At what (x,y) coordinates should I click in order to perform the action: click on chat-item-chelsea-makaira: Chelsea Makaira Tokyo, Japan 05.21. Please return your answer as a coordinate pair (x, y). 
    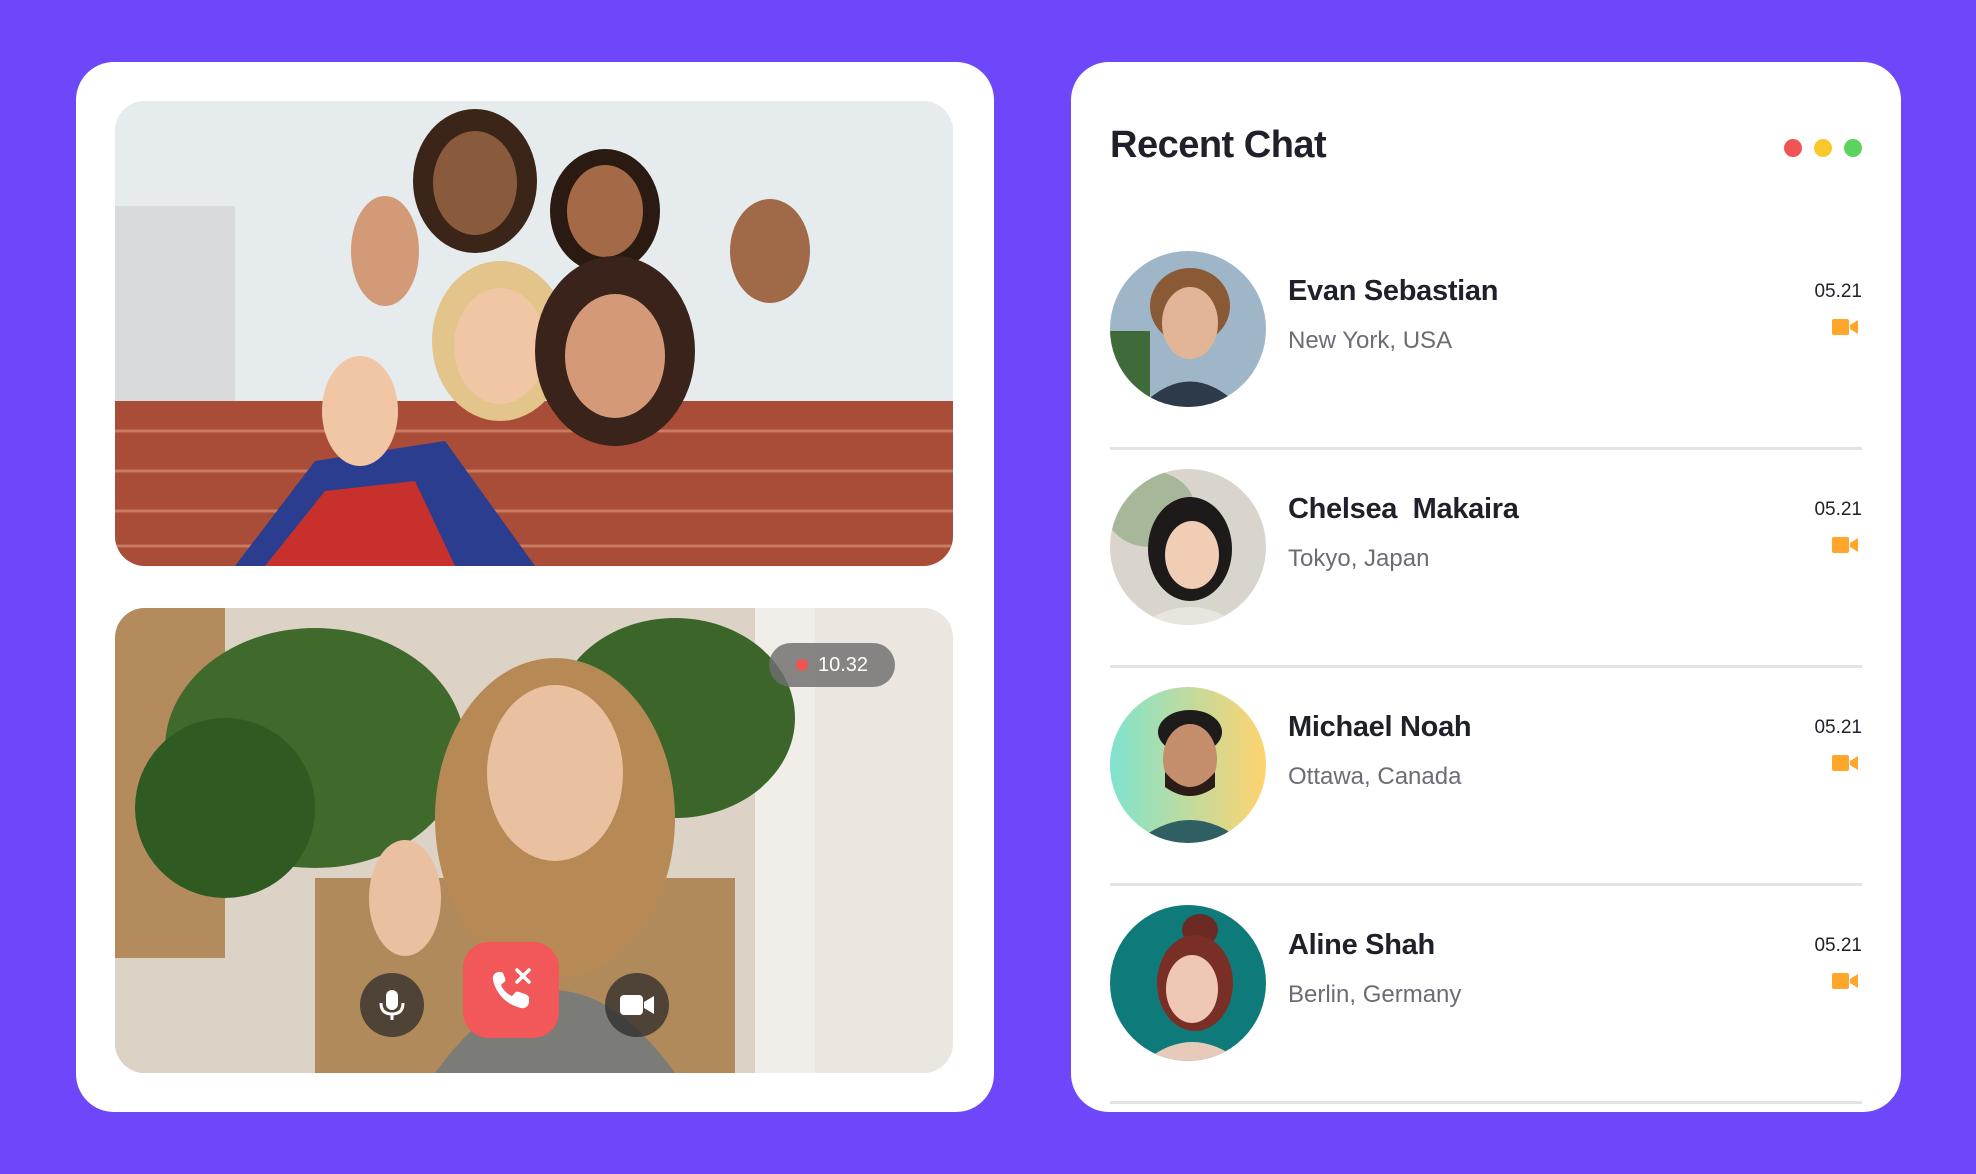
    Looking at the image, I should click on (1486, 557).